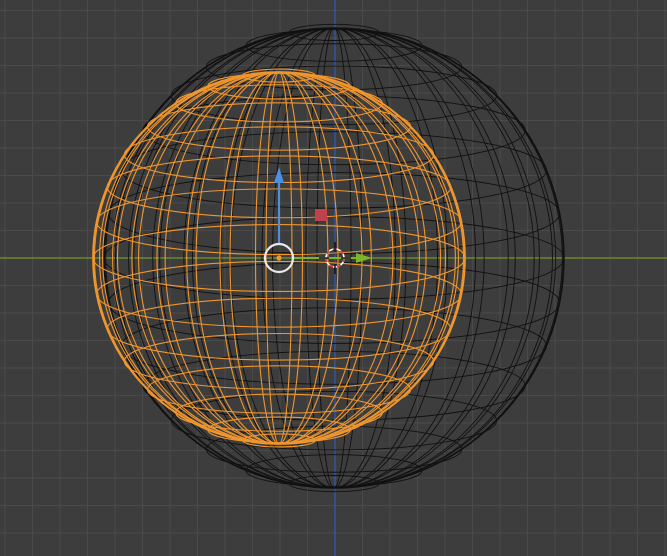  I want to click on transform-gizmo, so click(317, 220).